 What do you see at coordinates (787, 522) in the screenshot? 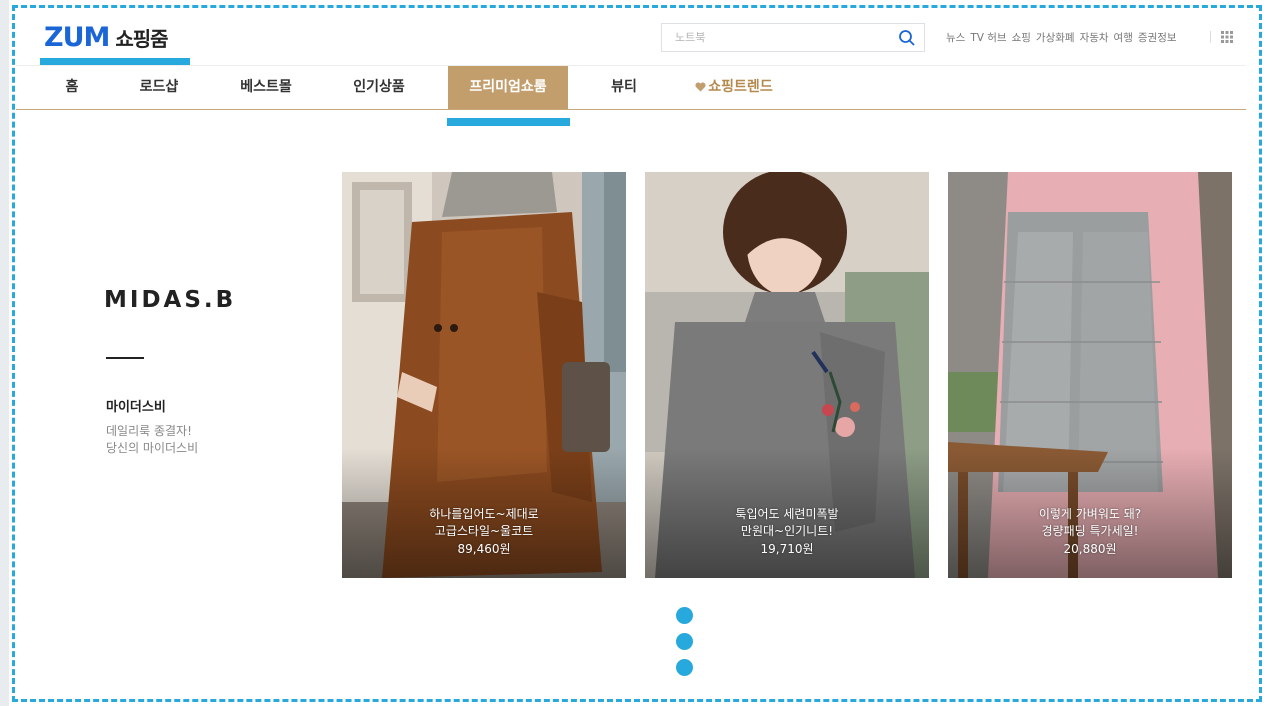
I see `product-title-2: 툭입어도 세련미폭발 만원대~인기니트!` at bounding box center [787, 522].